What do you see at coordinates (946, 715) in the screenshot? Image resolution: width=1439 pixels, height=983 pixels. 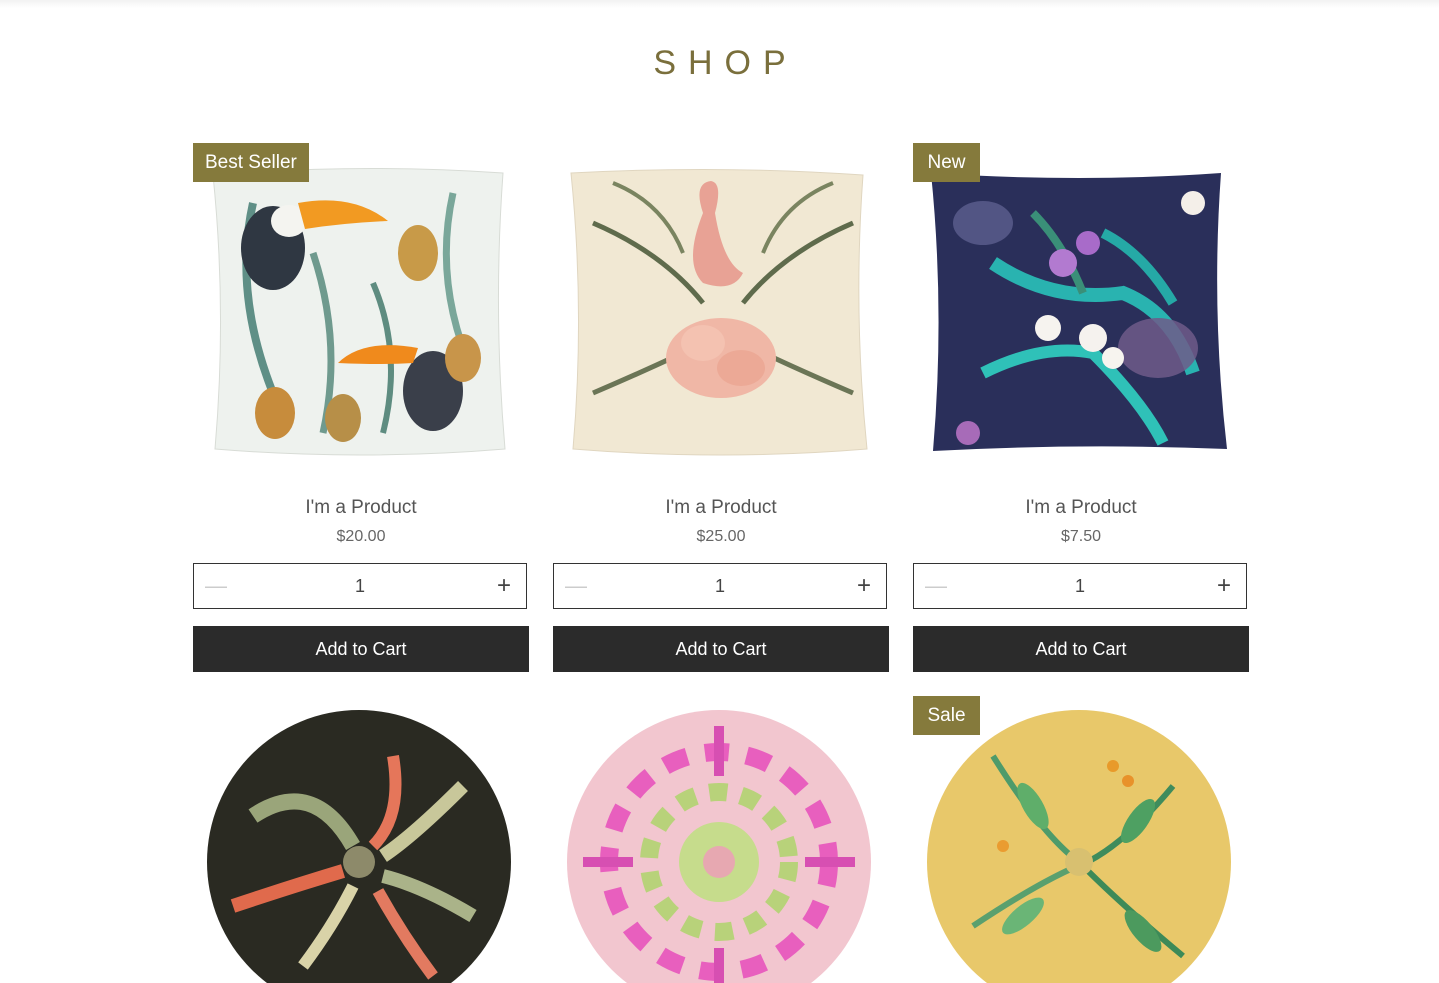 I see `ribbon-badge: Sale` at bounding box center [946, 715].